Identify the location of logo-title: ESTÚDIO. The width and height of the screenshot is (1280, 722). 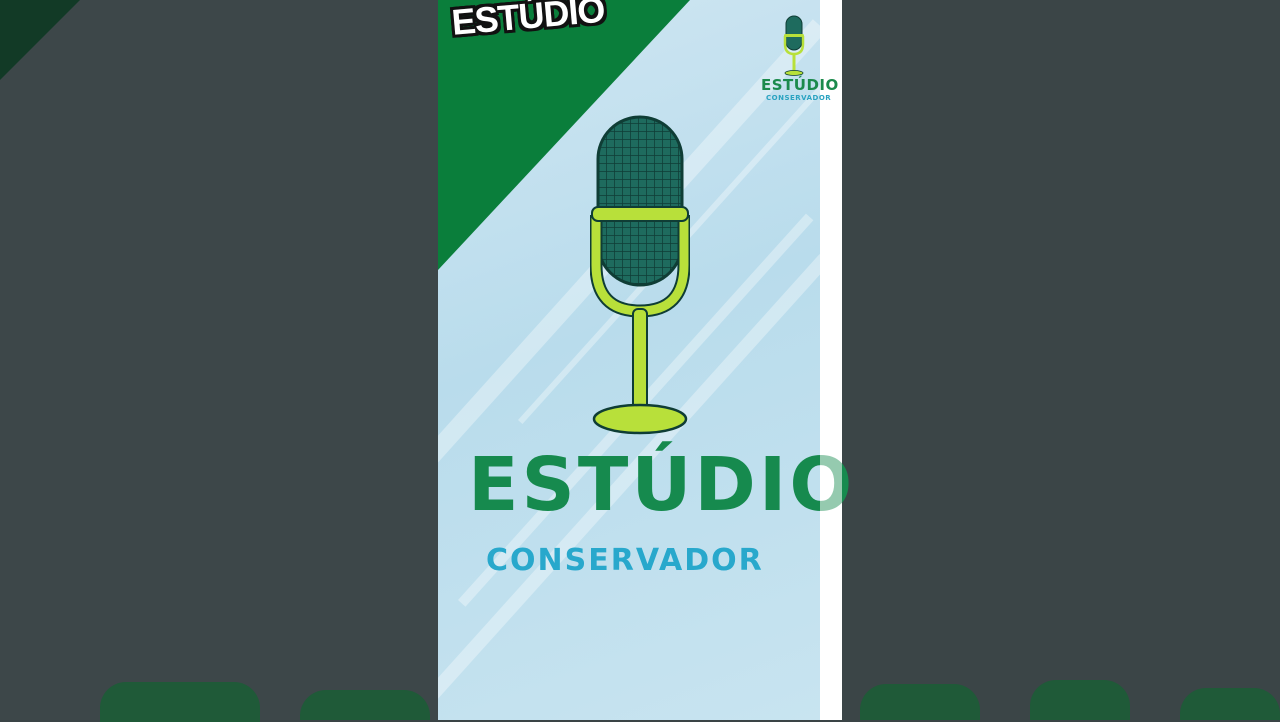
(662, 485).